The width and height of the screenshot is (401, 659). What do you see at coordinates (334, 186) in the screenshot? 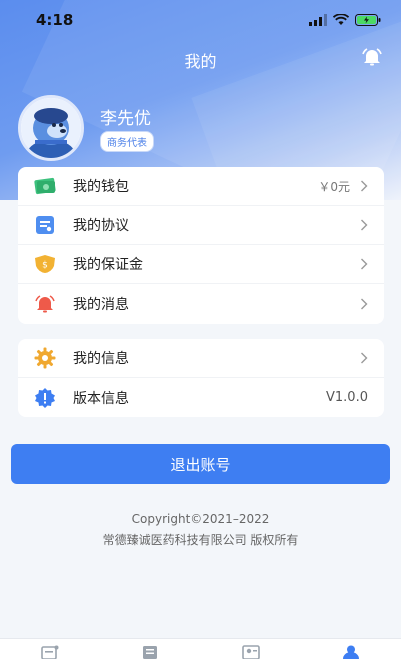
I see `wallet-balance: ￥0元` at bounding box center [334, 186].